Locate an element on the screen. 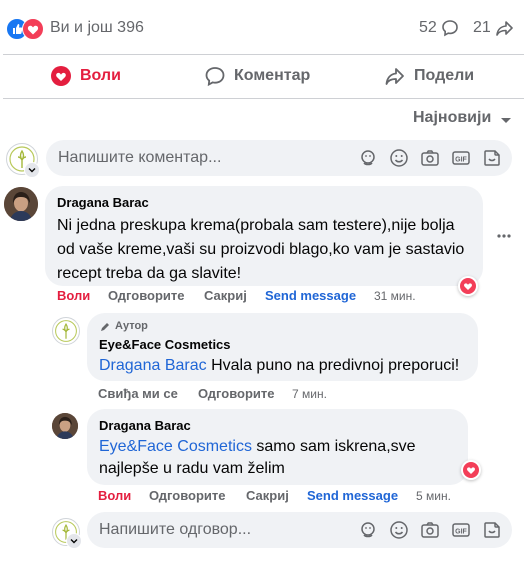  mention-link: Eye&Face Cosmetics is located at coordinates (175, 446).